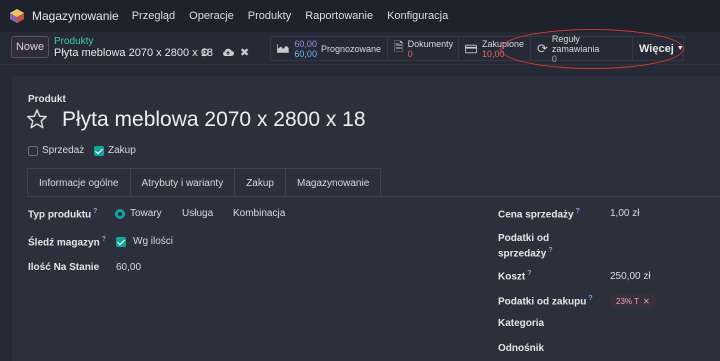 Image resolution: width=720 pixels, height=361 pixels. I want to click on favorite-star-icon, so click(37, 119).